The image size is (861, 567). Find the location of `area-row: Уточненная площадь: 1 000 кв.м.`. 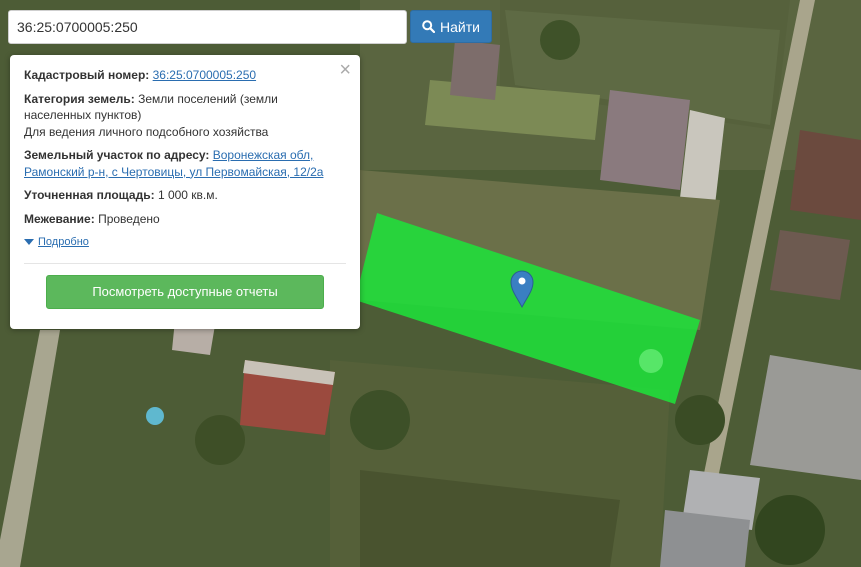

area-row: Уточненная площадь: 1 000 кв.м. is located at coordinates (185, 195).